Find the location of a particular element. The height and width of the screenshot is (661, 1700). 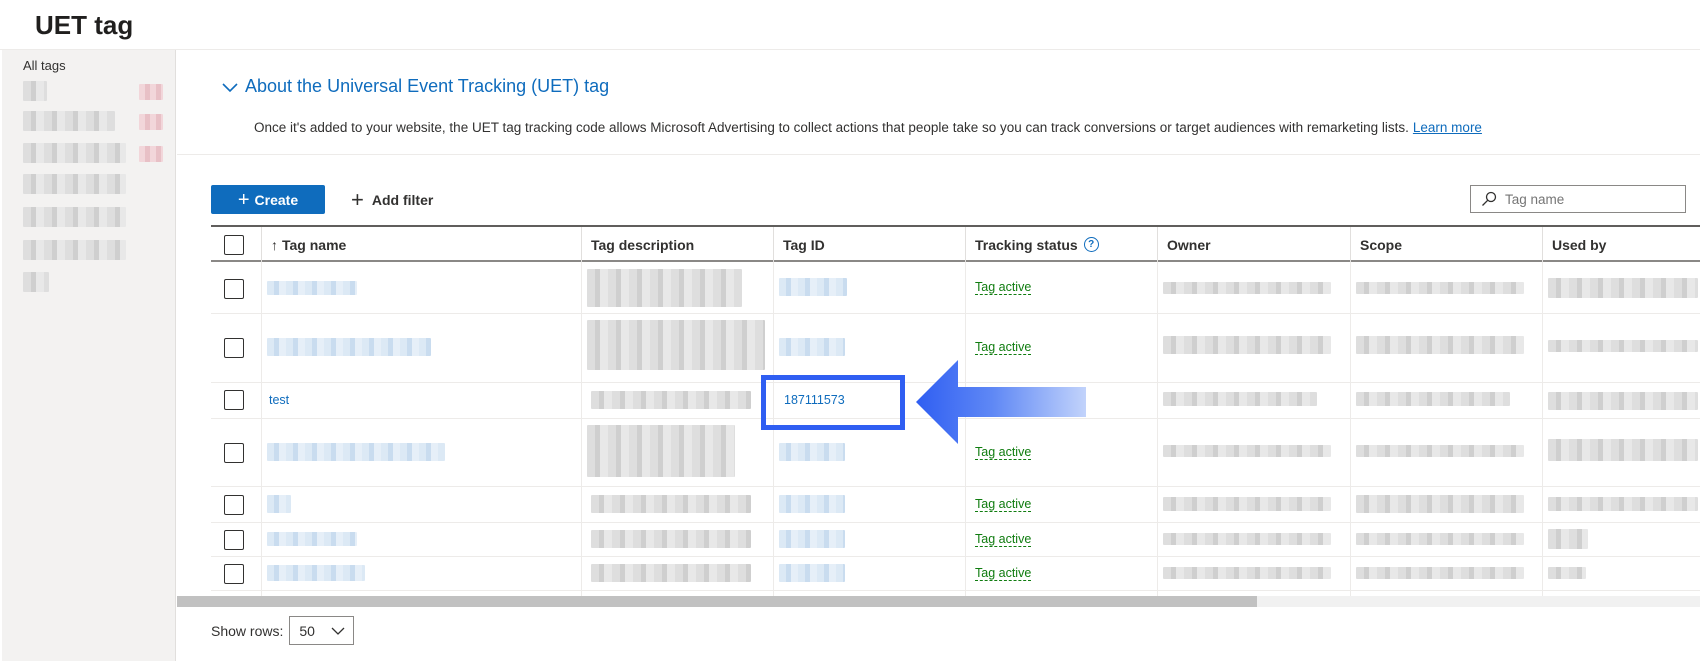

arrow-annotation-icon is located at coordinates (1001, 402).